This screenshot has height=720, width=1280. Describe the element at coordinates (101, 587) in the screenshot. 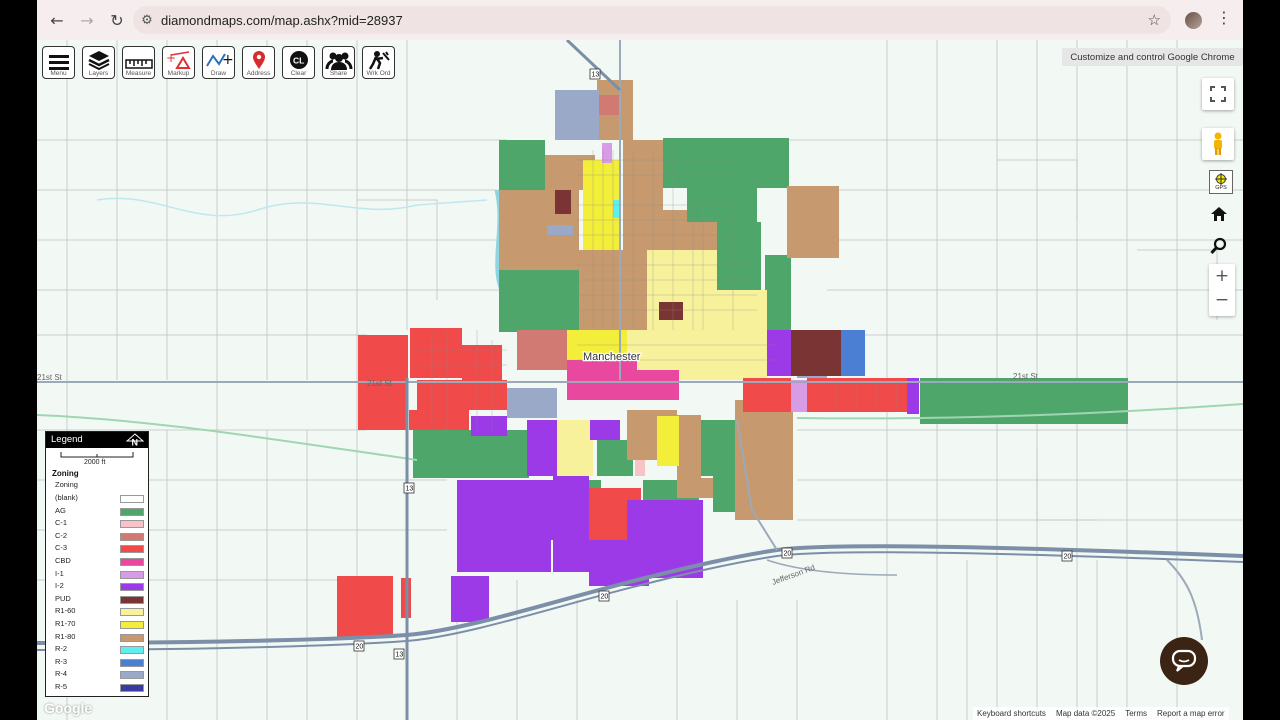

I see `legend-item: I-2` at that location.